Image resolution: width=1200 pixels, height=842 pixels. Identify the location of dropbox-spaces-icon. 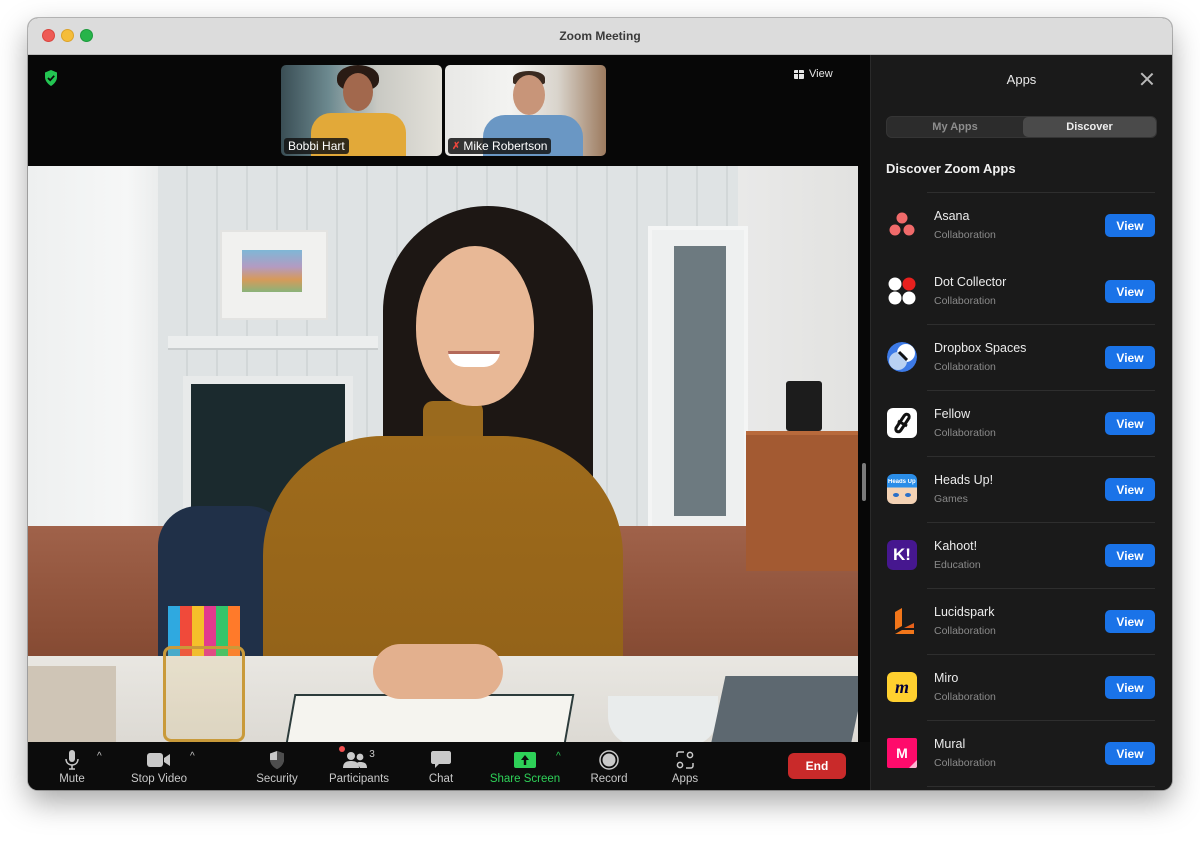
(902, 357).